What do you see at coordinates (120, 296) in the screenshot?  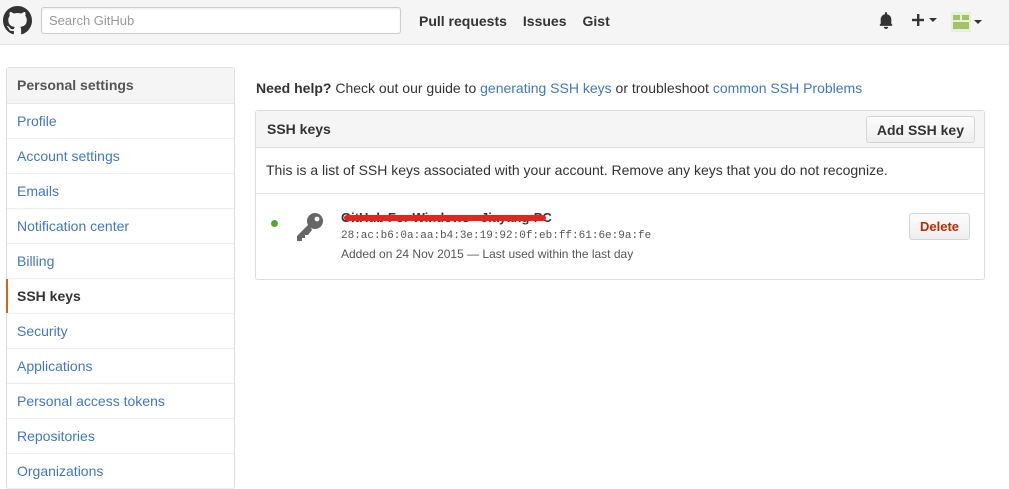 I see `sidebar-item-ssh-keys: SSH keys` at bounding box center [120, 296].